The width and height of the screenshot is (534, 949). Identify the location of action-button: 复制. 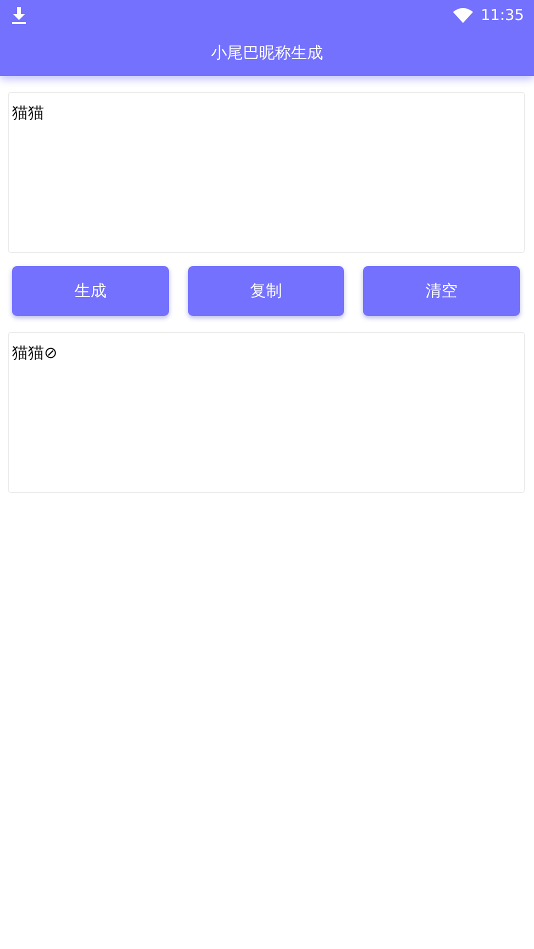
(266, 291).